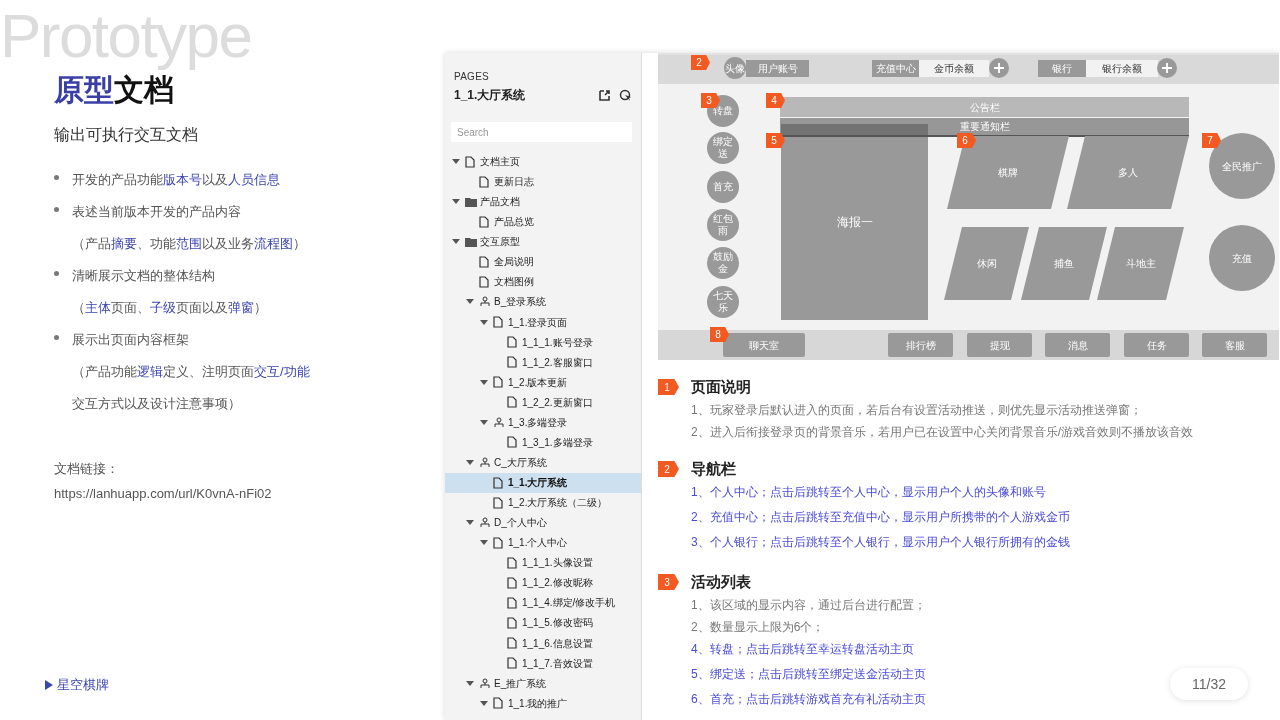 The height and width of the screenshot is (720, 1280). I want to click on tree-item: 1_1_7.音效设置, so click(543, 663).